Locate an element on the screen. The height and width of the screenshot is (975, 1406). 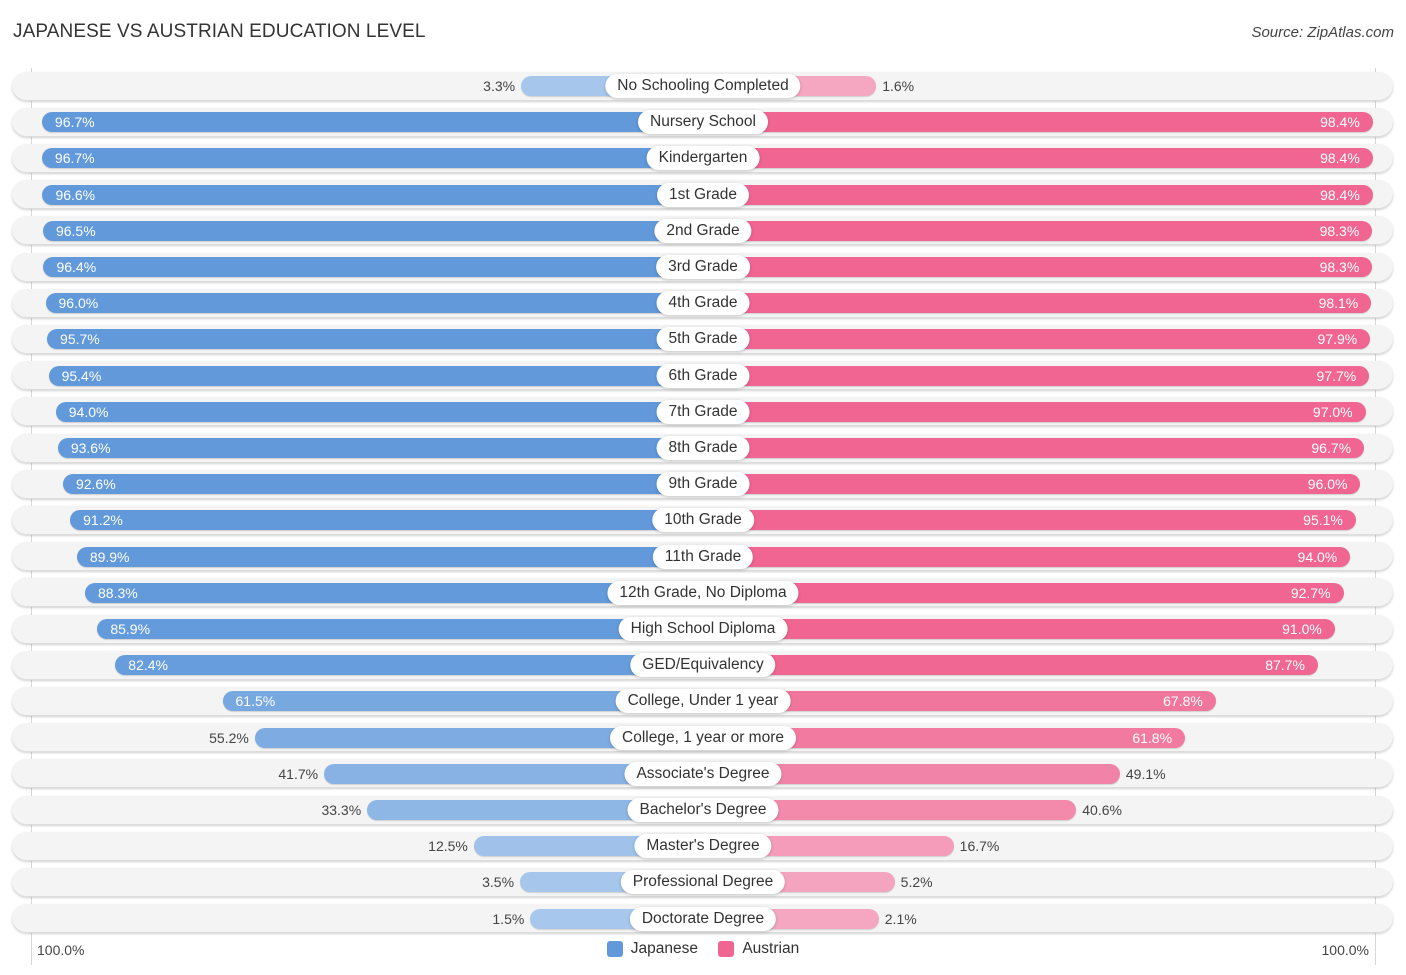
austrian-value-label: 96.0% is located at coordinates (1327, 484).